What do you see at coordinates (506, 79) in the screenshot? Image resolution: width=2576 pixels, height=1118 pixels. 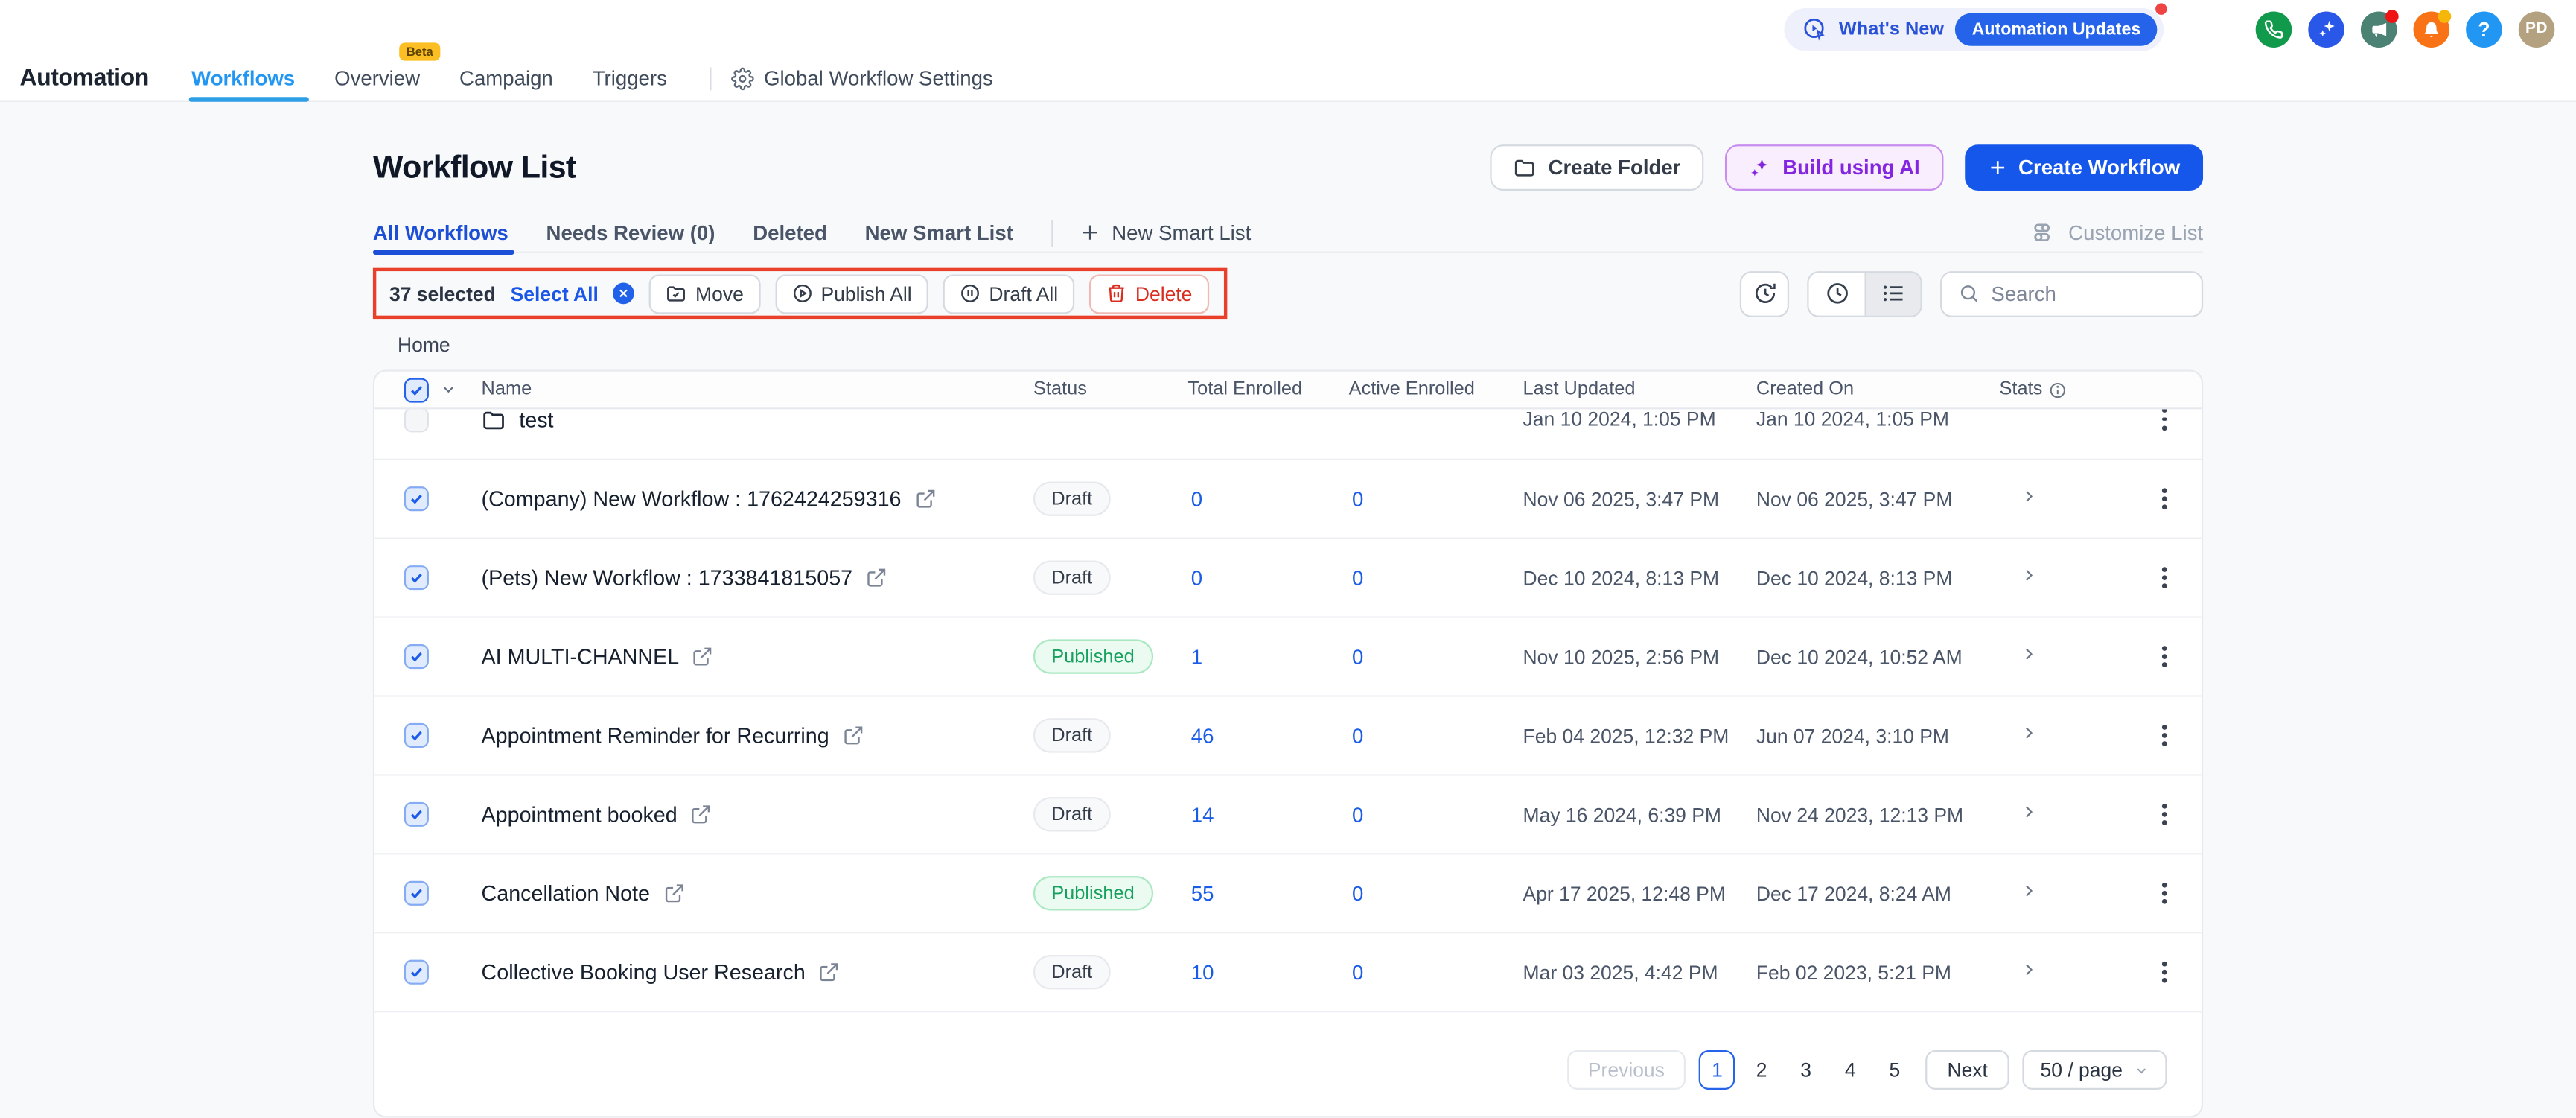 I see `nav-item-campaign: Campaign` at bounding box center [506, 79].